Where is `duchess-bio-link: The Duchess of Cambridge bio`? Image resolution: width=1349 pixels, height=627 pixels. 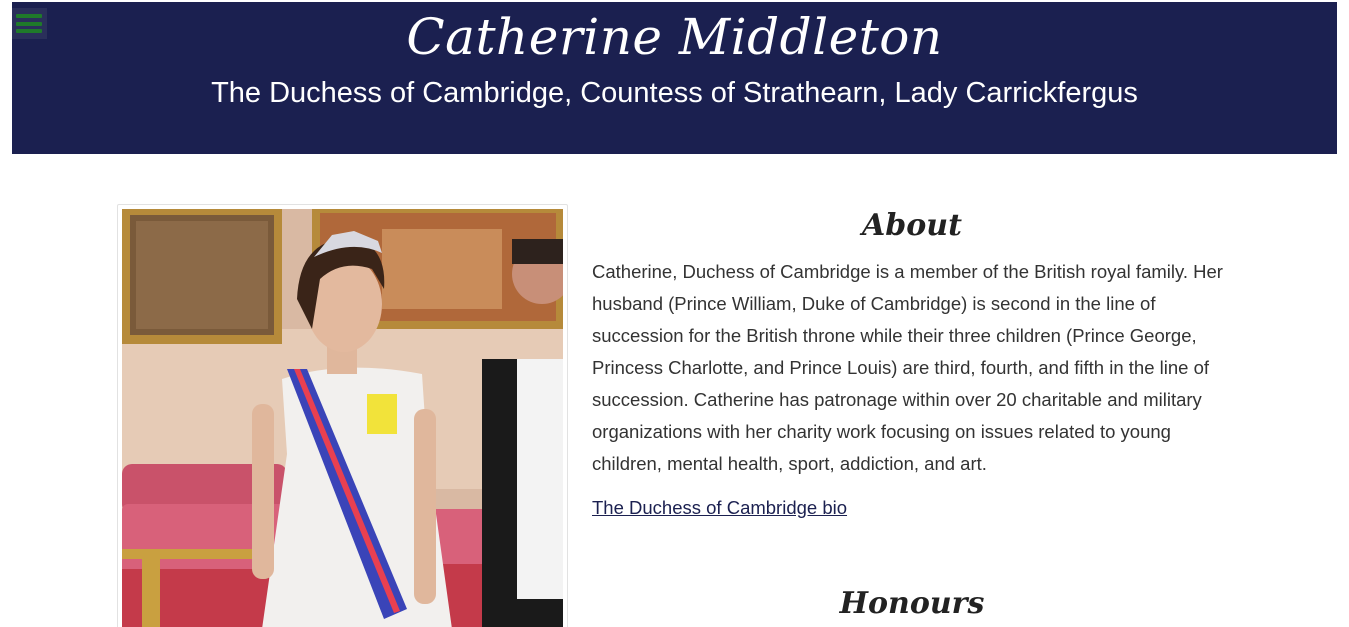 duchess-bio-link: The Duchess of Cambridge bio is located at coordinates (719, 508).